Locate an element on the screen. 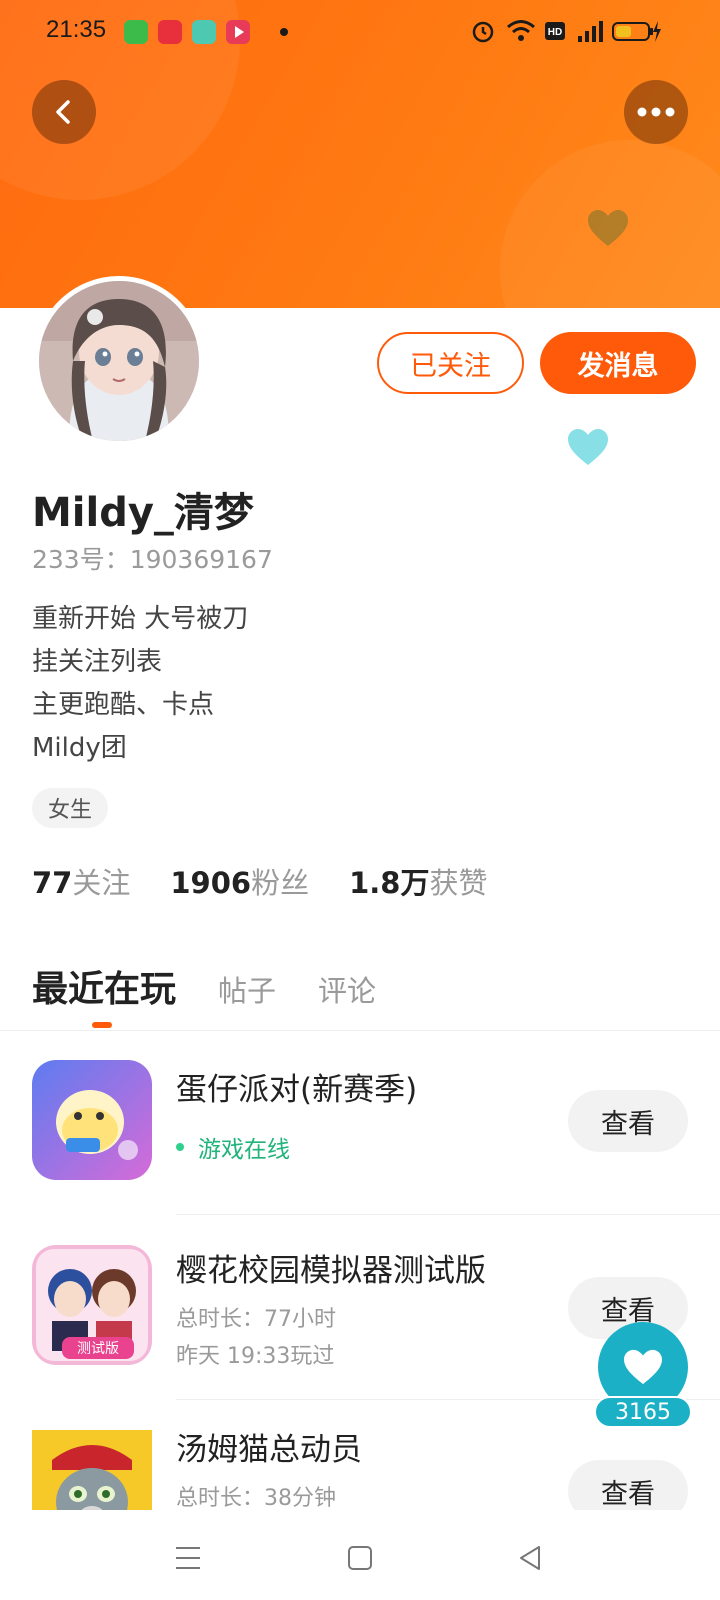 The image size is (720, 1600). bio-line: Mildy团 is located at coordinates (79, 748).